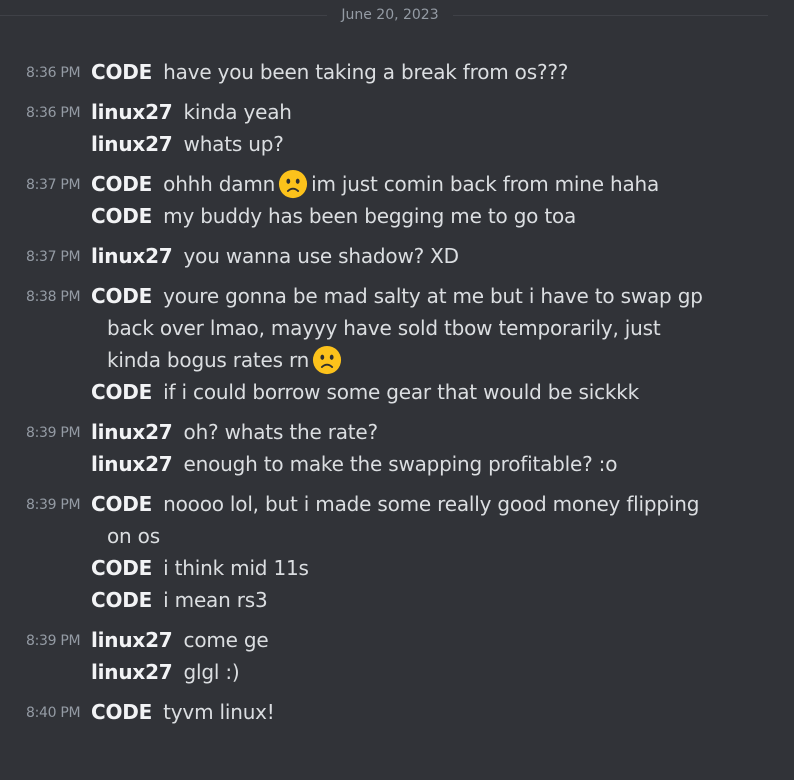  Describe the element at coordinates (485, 184) in the screenshot. I see `message-content-continued: im just comin back from mine haha` at that location.